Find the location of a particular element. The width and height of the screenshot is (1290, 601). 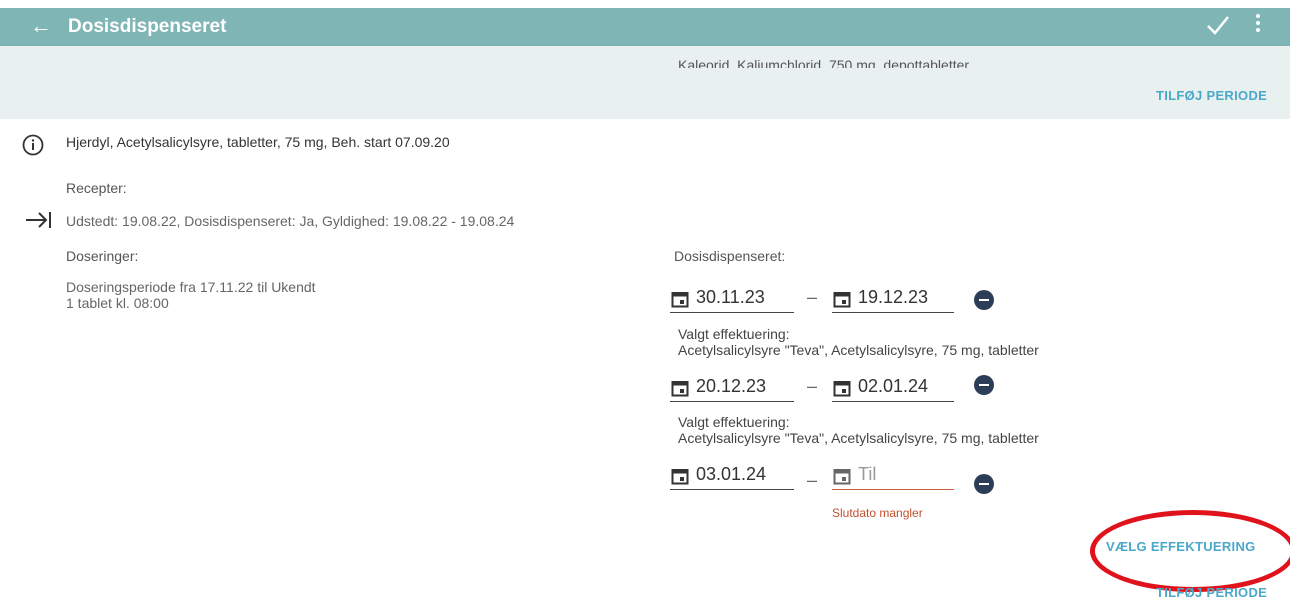

remove-period-1-button is located at coordinates (984, 300).